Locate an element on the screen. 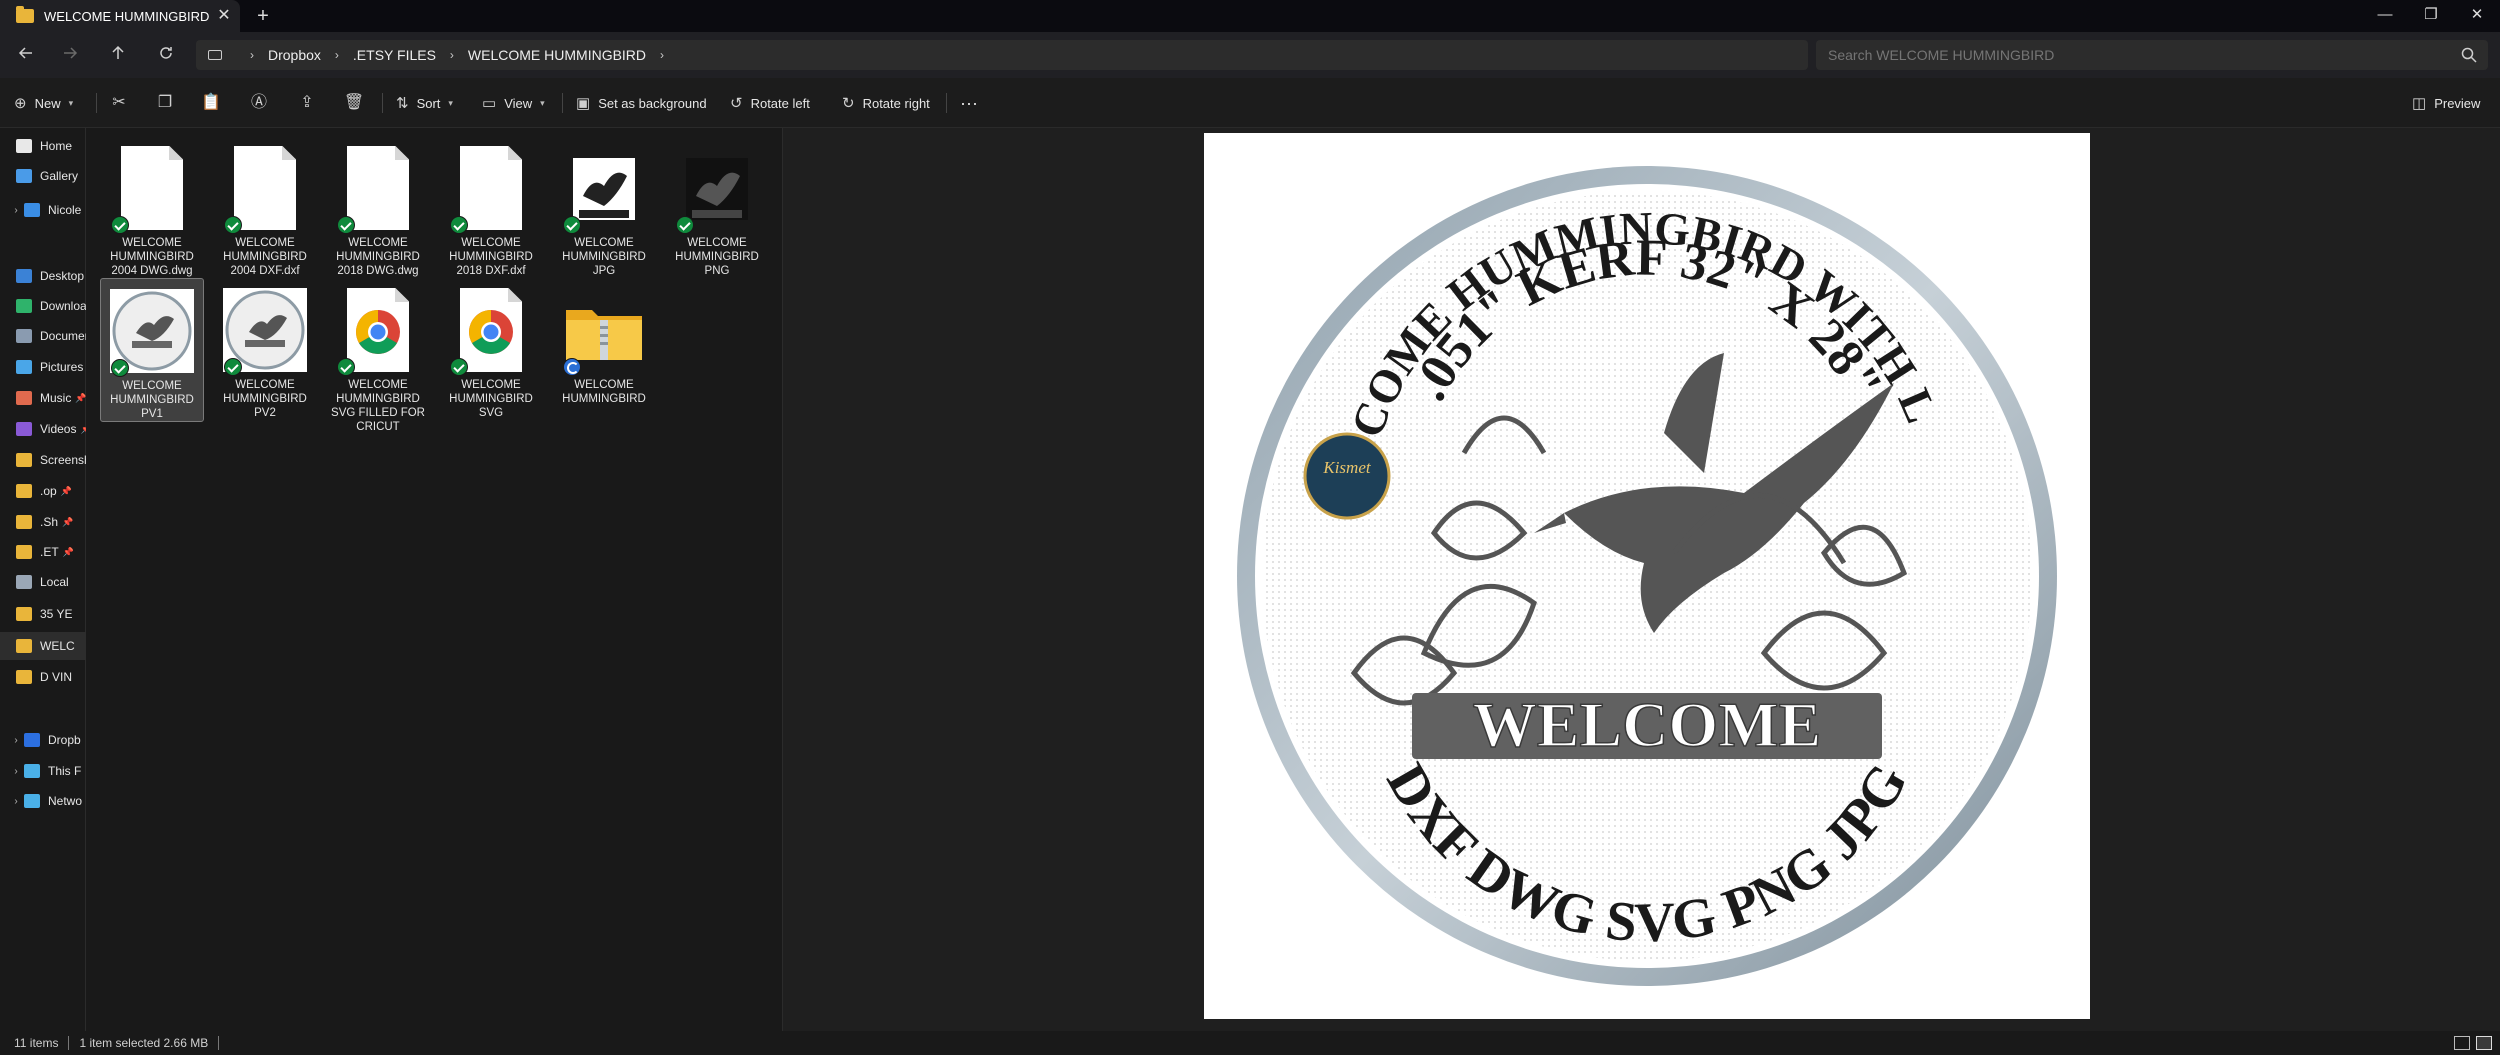 This screenshot has width=2500, height=1055. rotate-right-button: ↻ Rotate right is located at coordinates (886, 103).